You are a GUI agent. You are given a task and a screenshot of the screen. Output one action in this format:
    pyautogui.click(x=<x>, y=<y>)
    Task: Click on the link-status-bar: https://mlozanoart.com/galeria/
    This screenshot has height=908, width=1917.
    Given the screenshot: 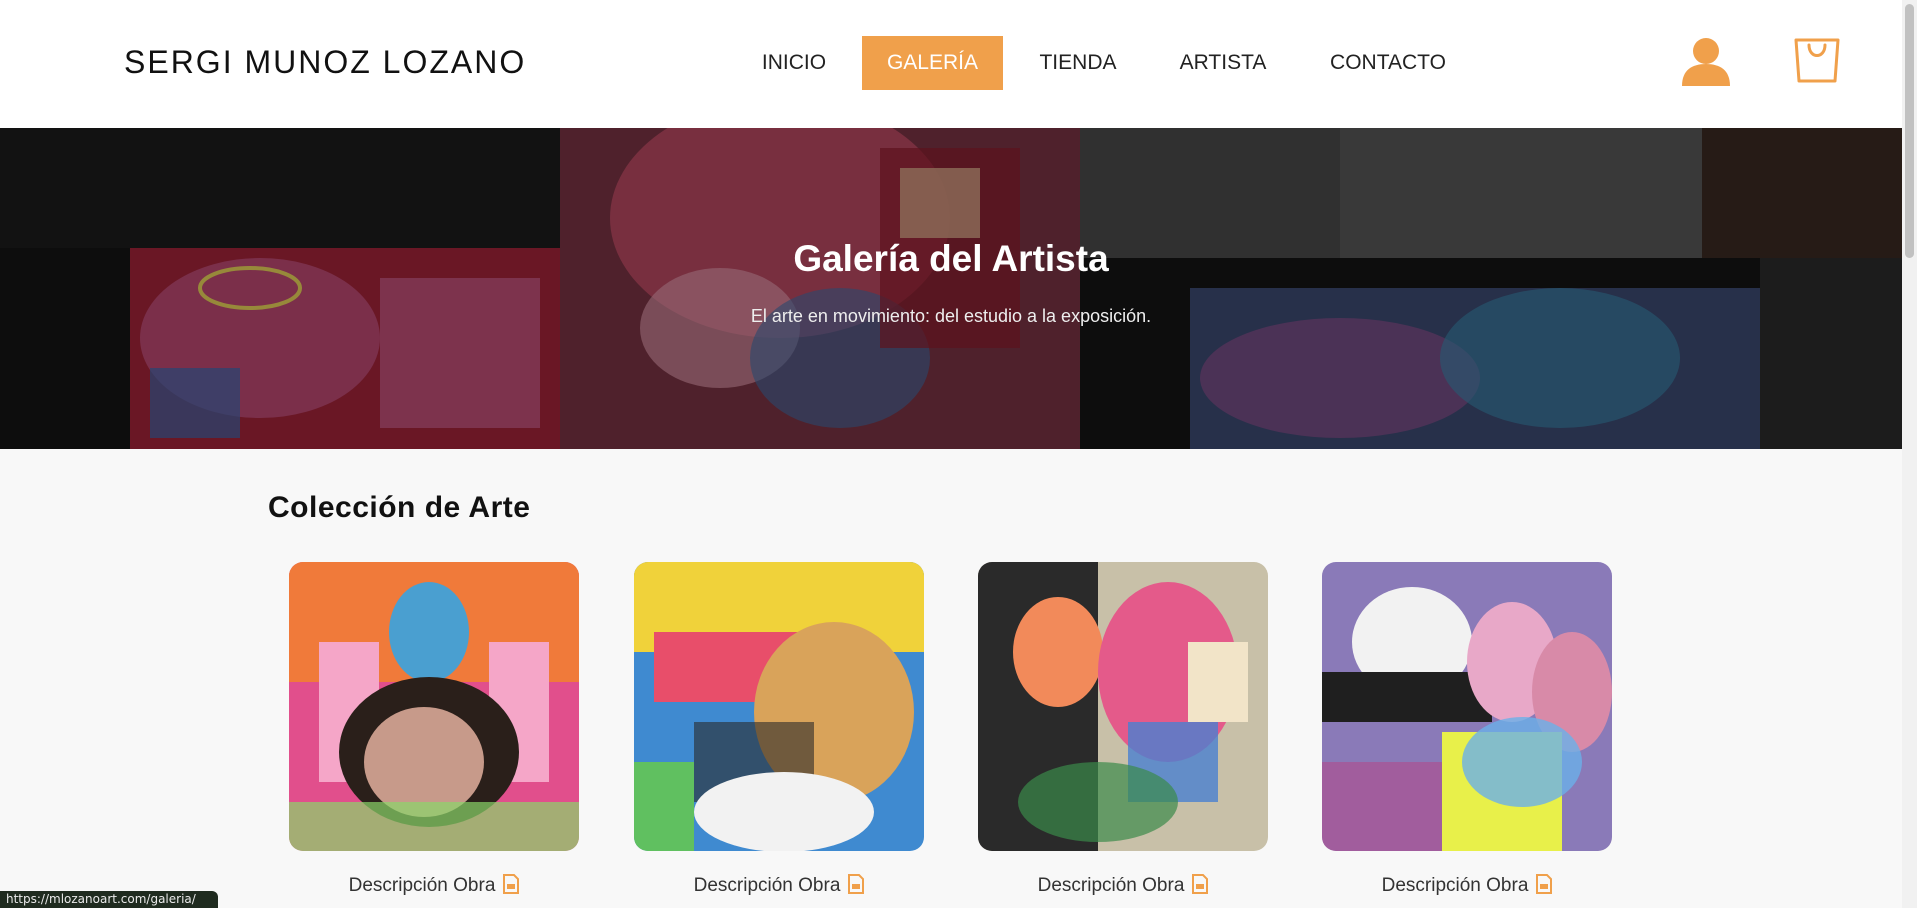 What is the action you would take?
    pyautogui.click(x=109, y=899)
    